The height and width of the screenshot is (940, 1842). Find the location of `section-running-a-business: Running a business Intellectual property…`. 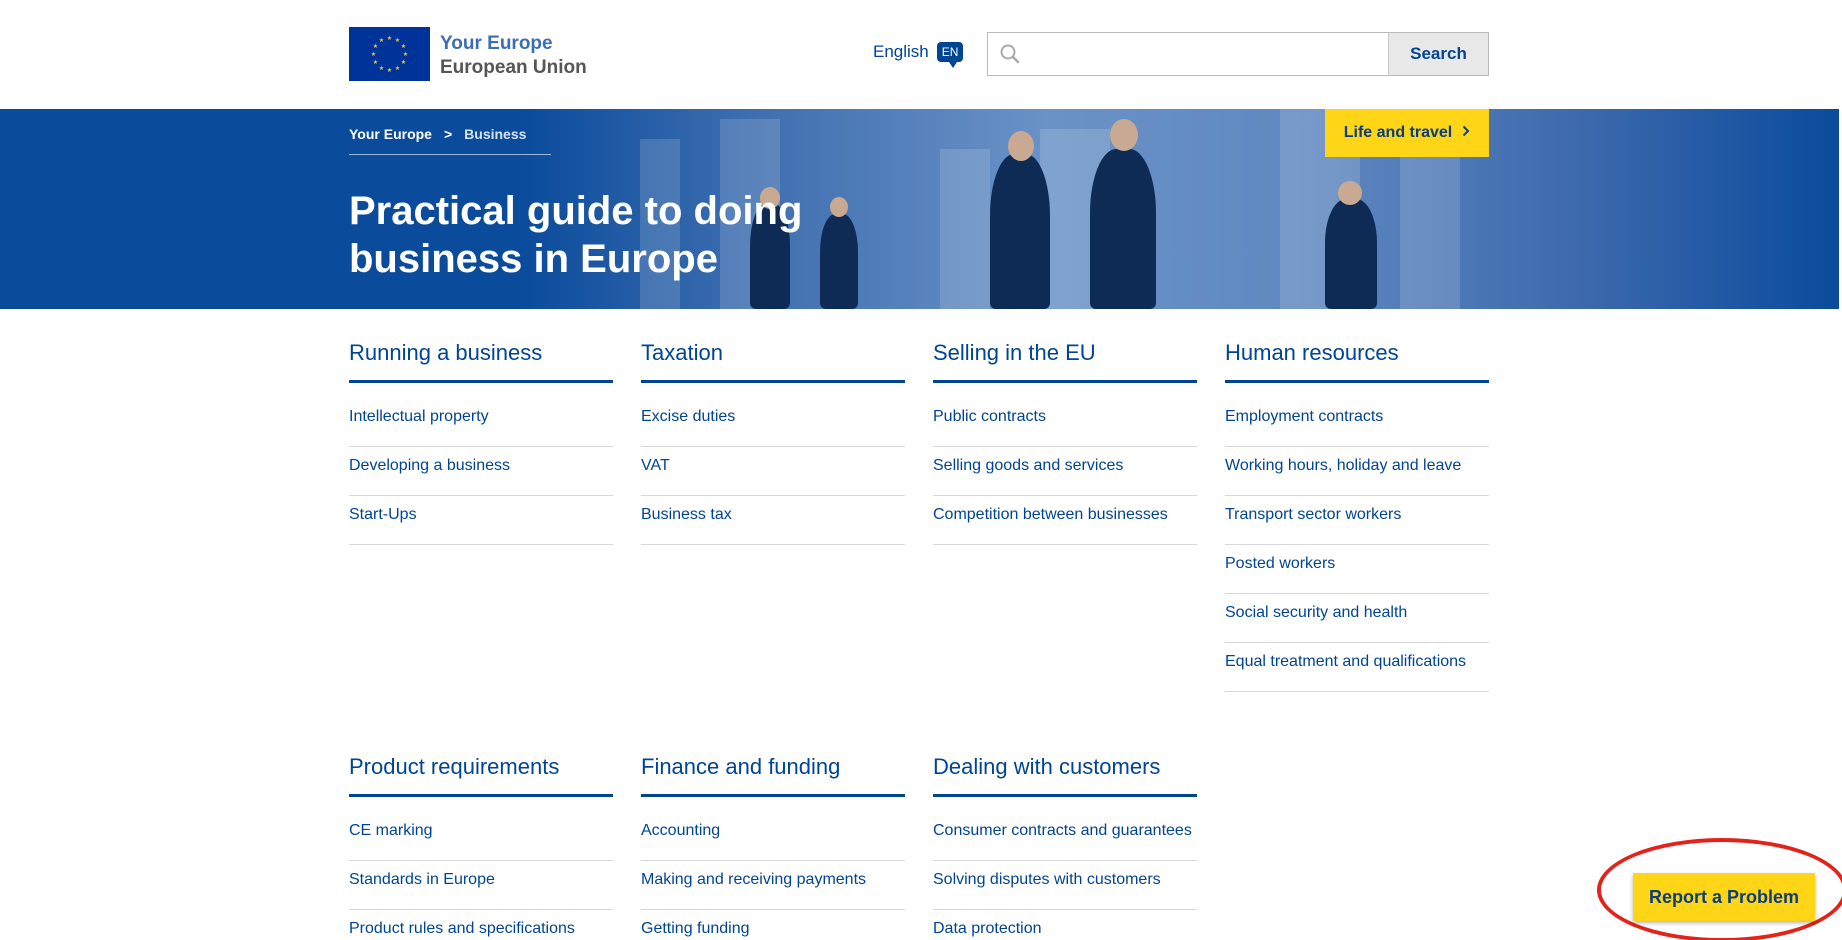

section-running-a-business: Running a business Intellectual property… is located at coordinates (481, 442).